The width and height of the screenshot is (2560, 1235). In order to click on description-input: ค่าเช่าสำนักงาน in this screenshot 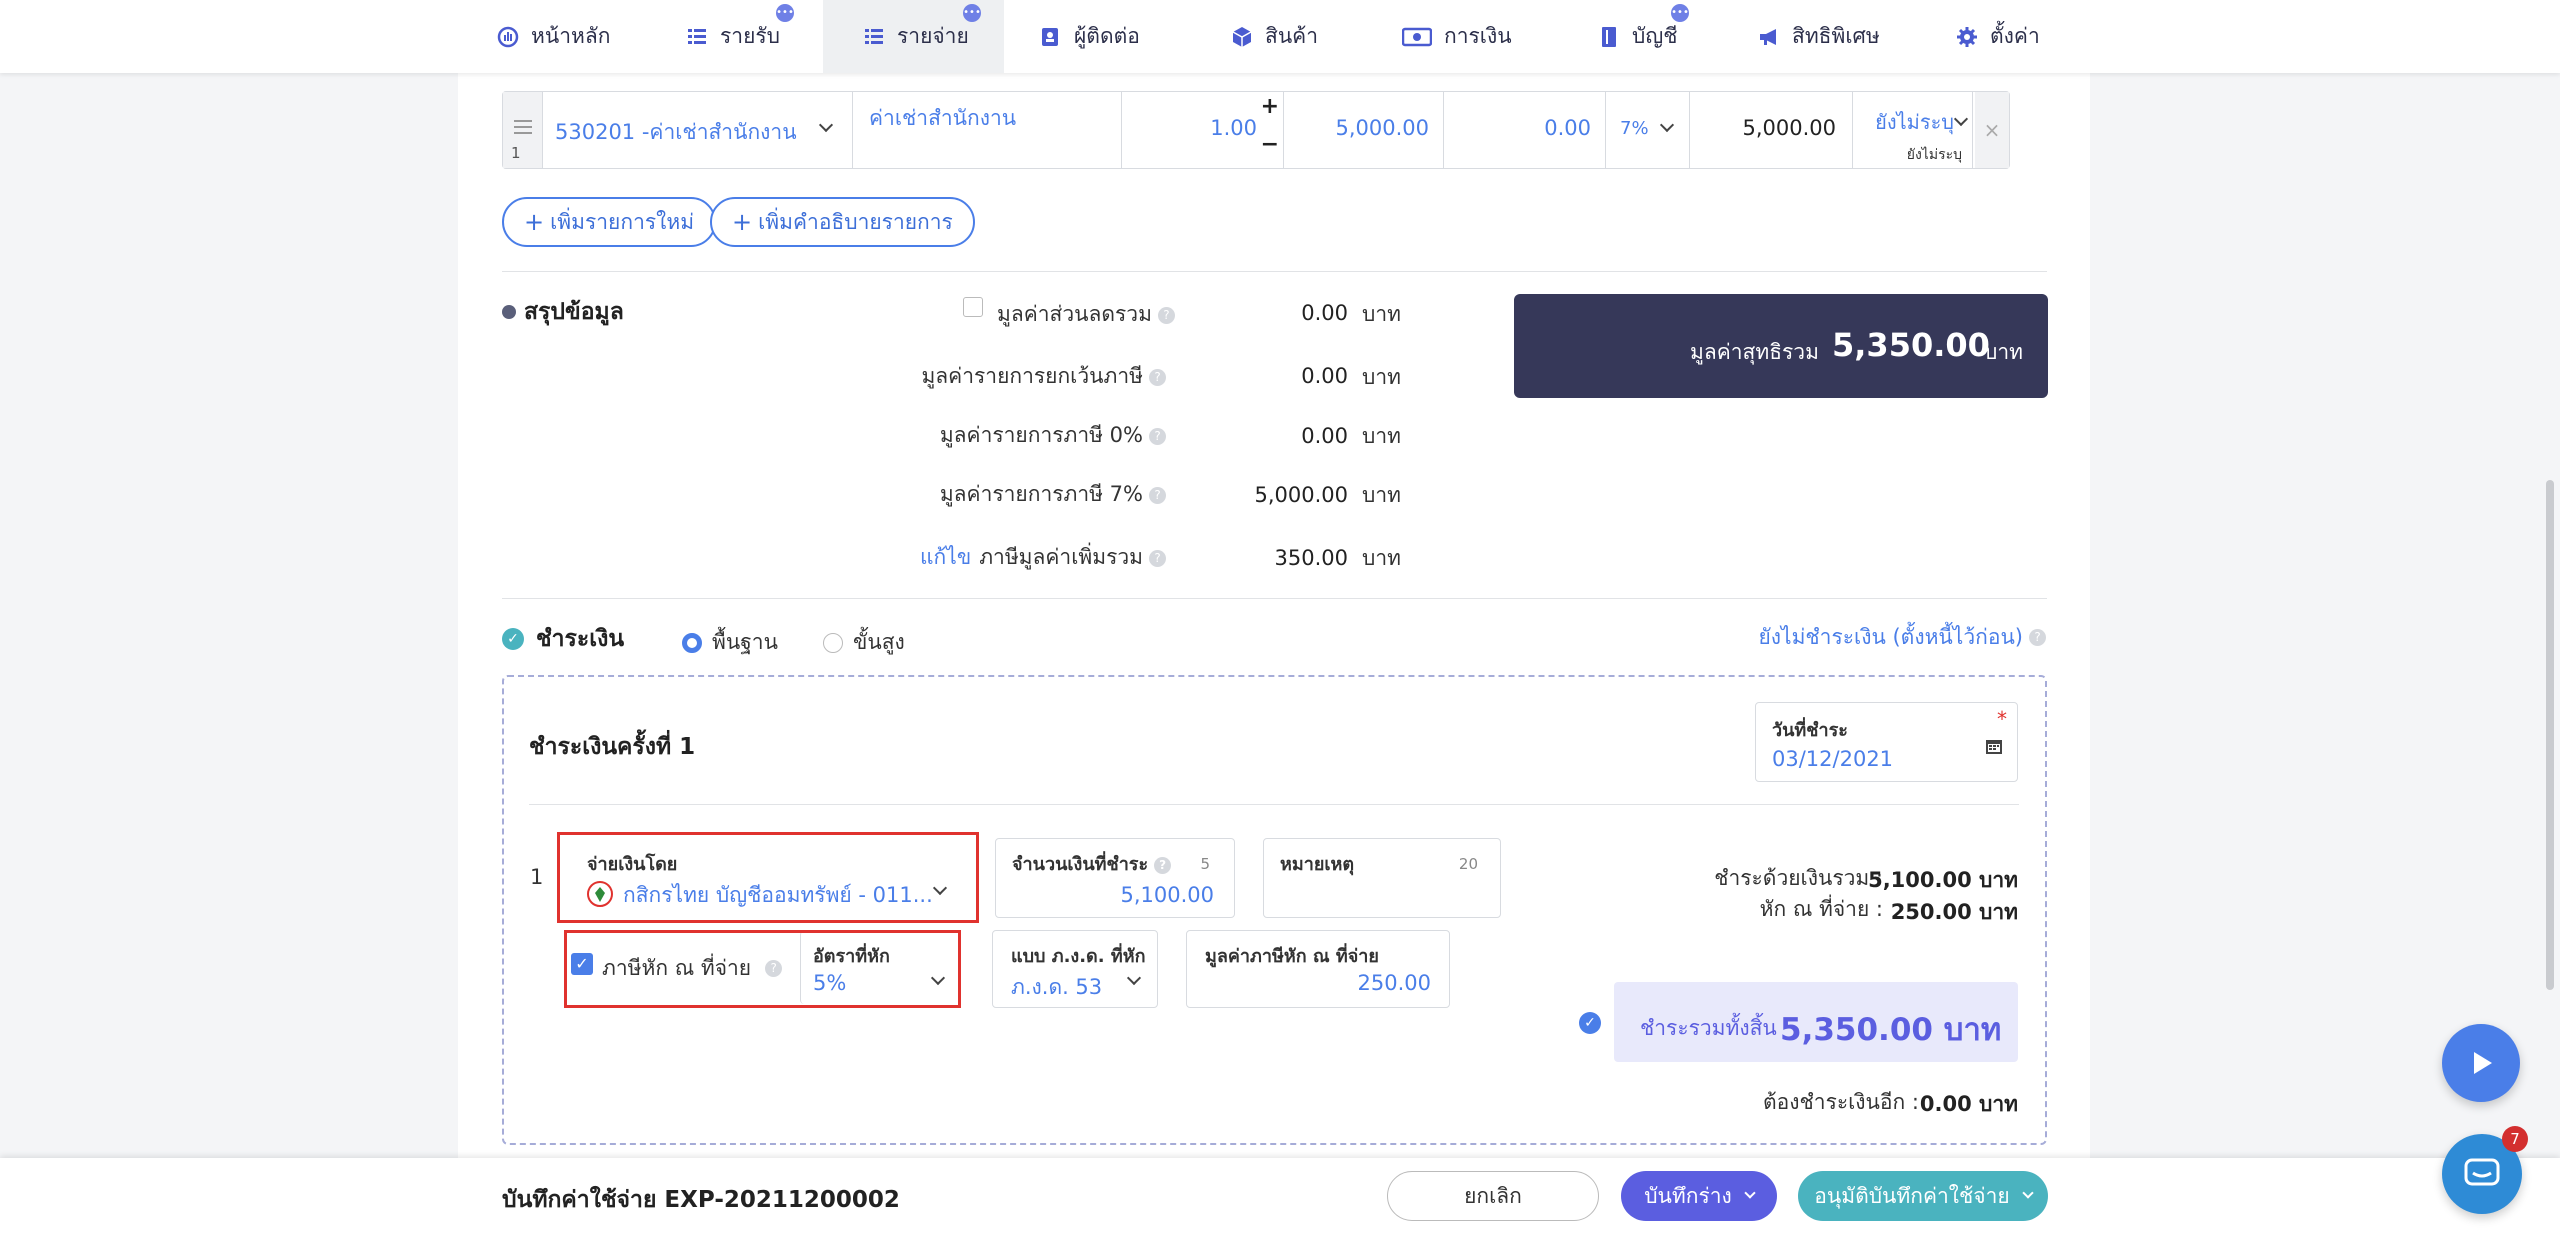, I will do `click(987, 130)`.